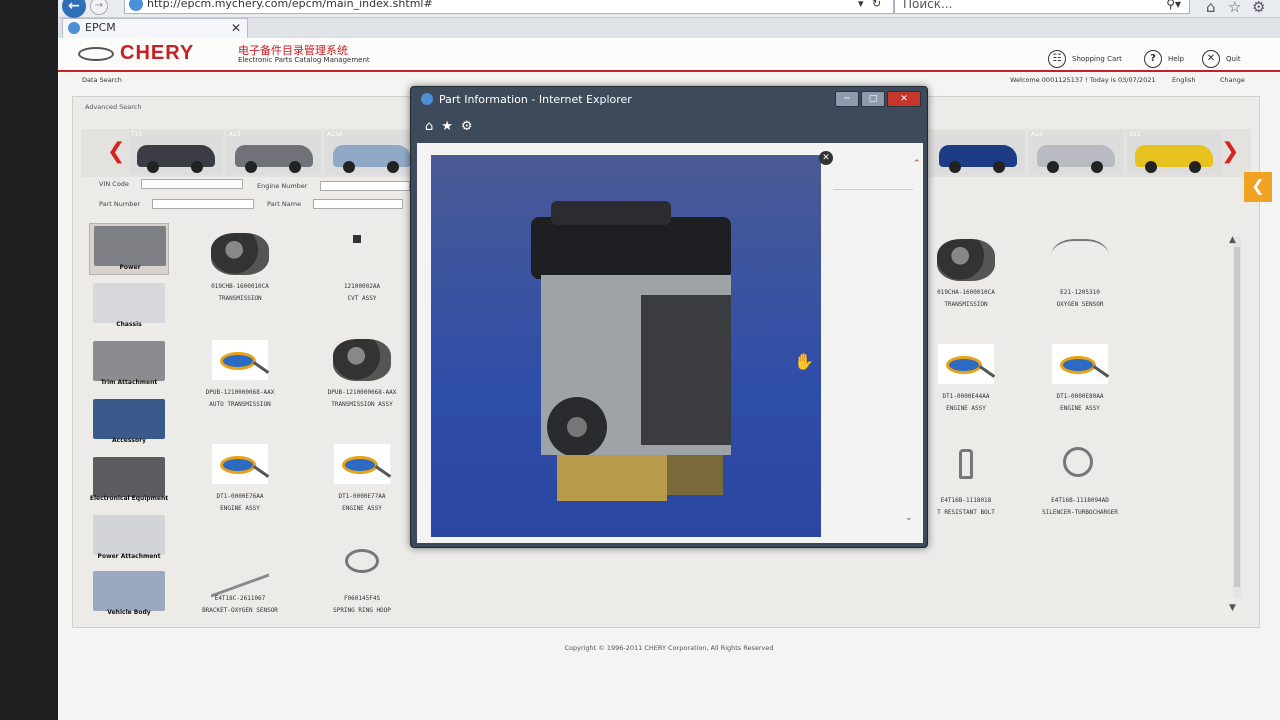 Image resolution: width=1280 pixels, height=720 pixels. Describe the element at coordinates (873, 189) in the screenshot. I see `divider` at that location.